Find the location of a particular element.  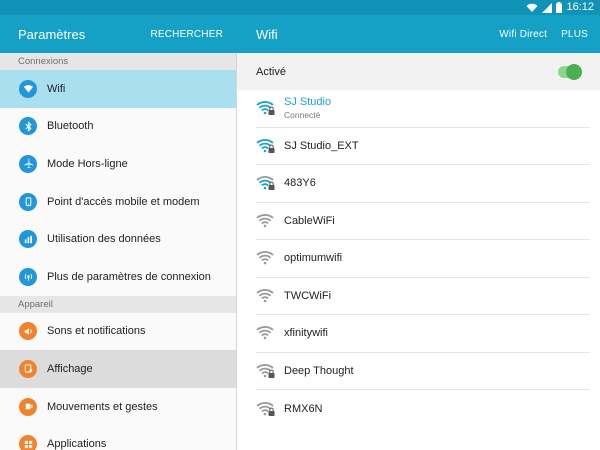

network-item: xfinitywifi is located at coordinates (423, 334).